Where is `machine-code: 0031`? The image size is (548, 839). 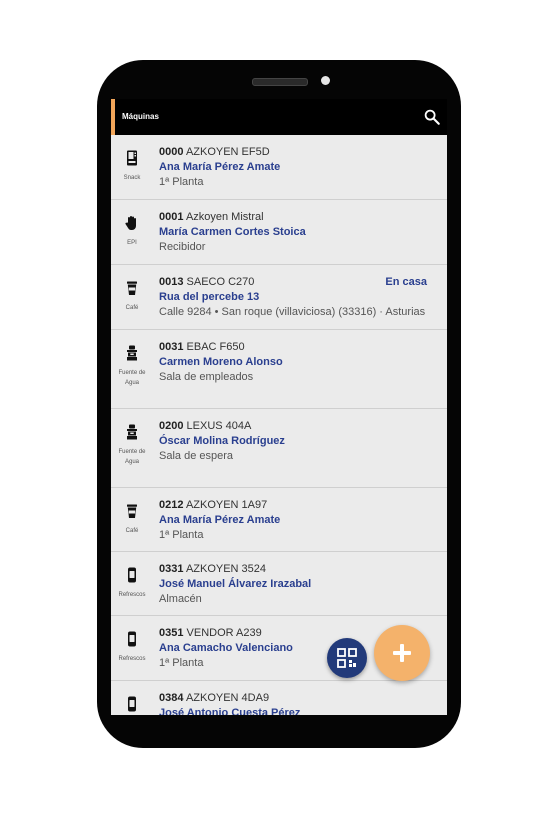 machine-code: 0031 is located at coordinates (171, 347).